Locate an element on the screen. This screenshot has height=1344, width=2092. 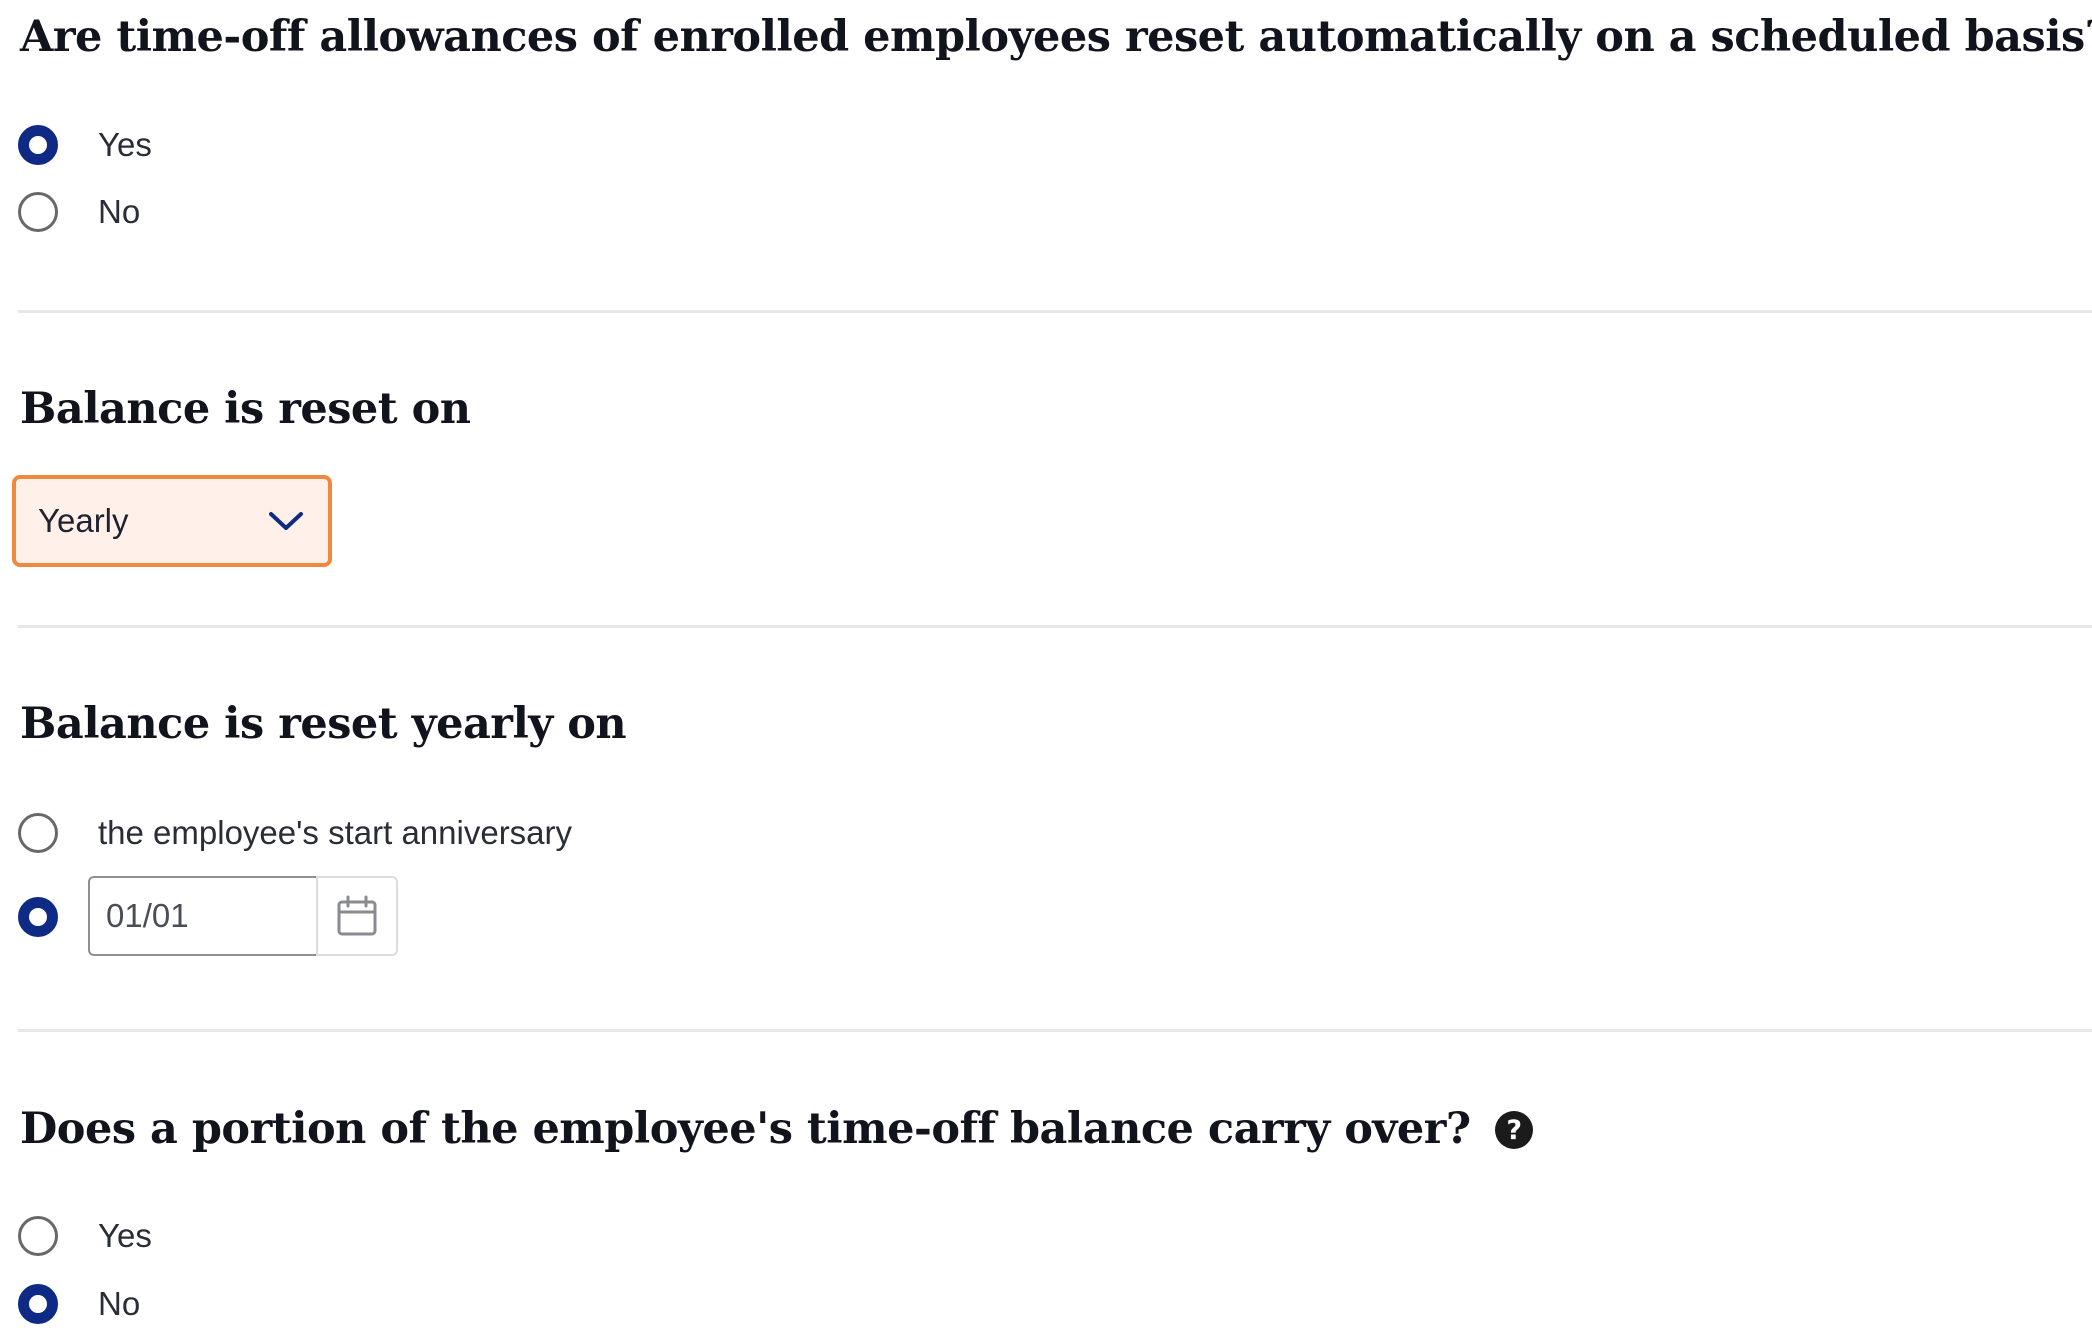
calendar-icon is located at coordinates (357, 915).